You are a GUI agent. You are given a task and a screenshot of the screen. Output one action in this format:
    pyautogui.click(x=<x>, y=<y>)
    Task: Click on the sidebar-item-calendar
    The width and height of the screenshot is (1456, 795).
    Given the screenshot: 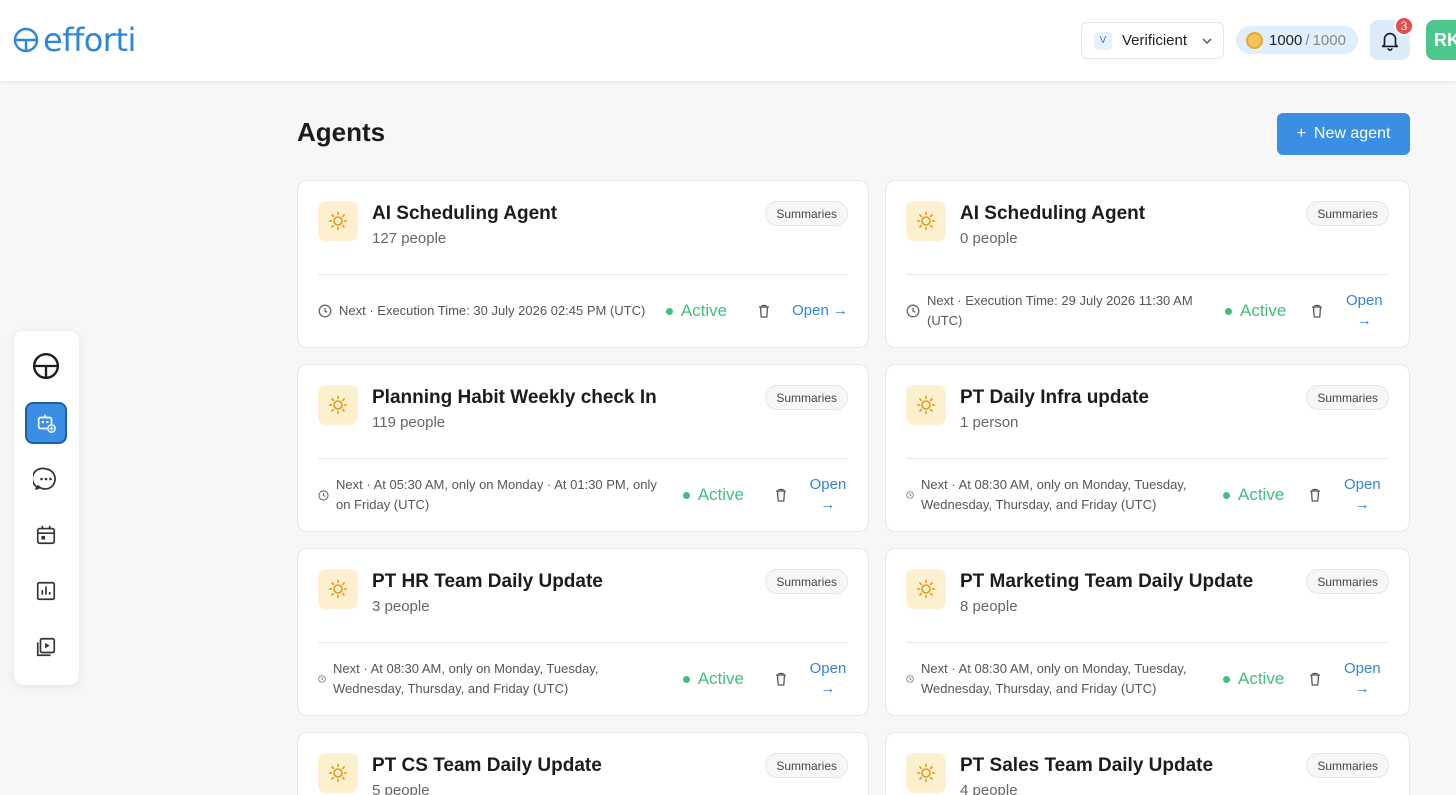 What is the action you would take?
    pyautogui.click(x=46, y=535)
    